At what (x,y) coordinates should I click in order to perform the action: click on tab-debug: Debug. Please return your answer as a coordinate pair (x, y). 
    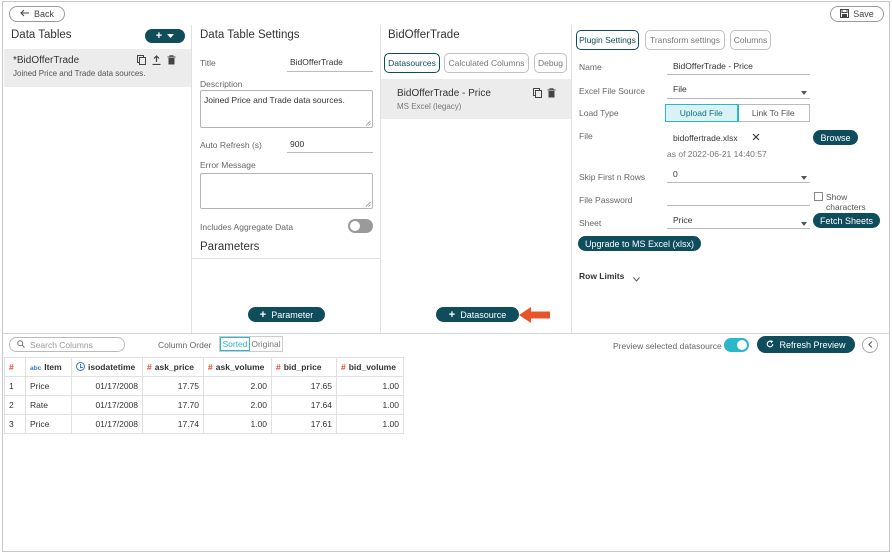
    Looking at the image, I should click on (550, 63).